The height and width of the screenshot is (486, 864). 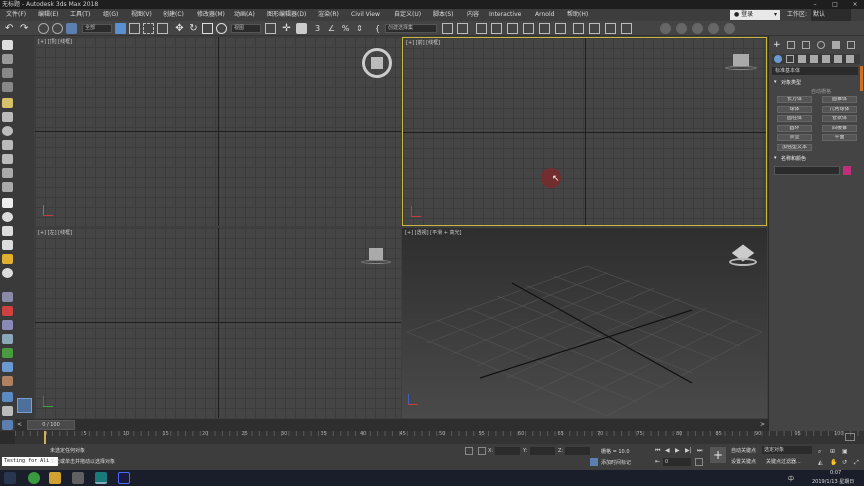 I want to click on create-object-button: 加强型文本, so click(x=794, y=147).